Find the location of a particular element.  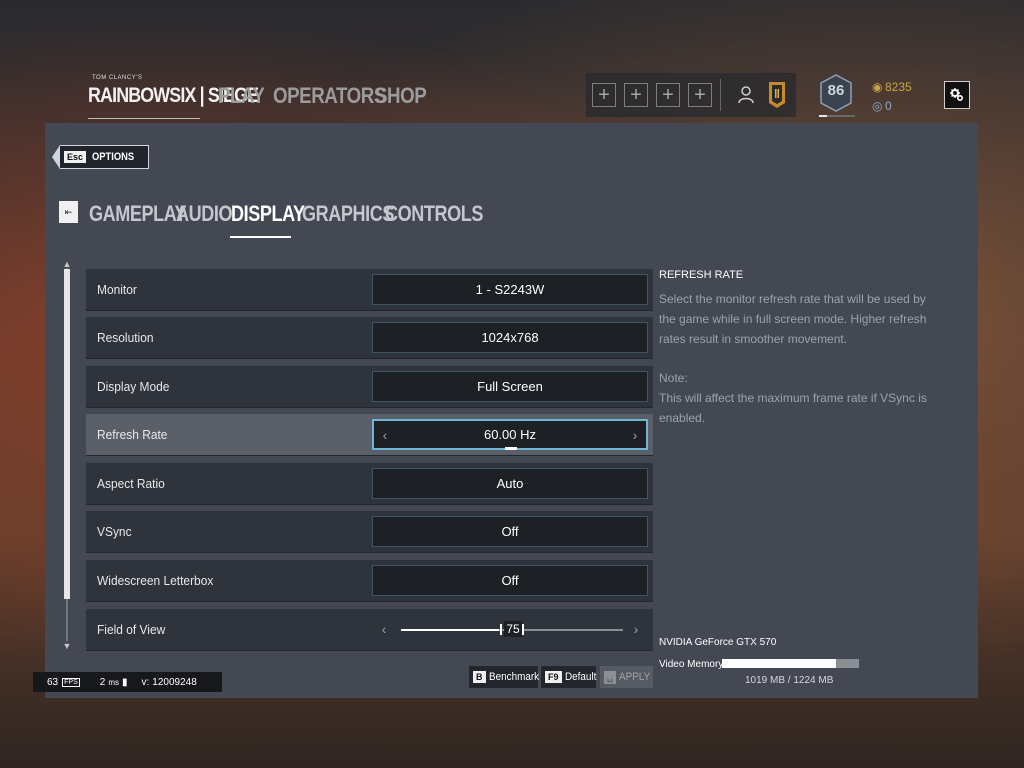

back-options-button: Esc OPTIONS is located at coordinates (100, 157).